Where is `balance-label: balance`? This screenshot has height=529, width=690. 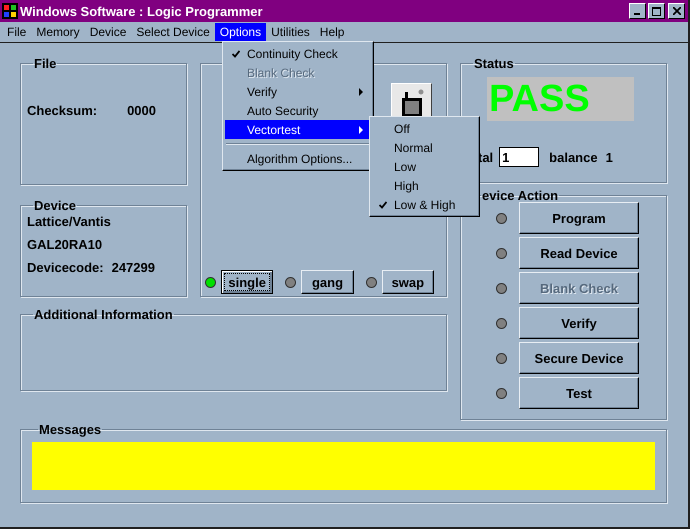
balance-label: balance is located at coordinates (573, 157).